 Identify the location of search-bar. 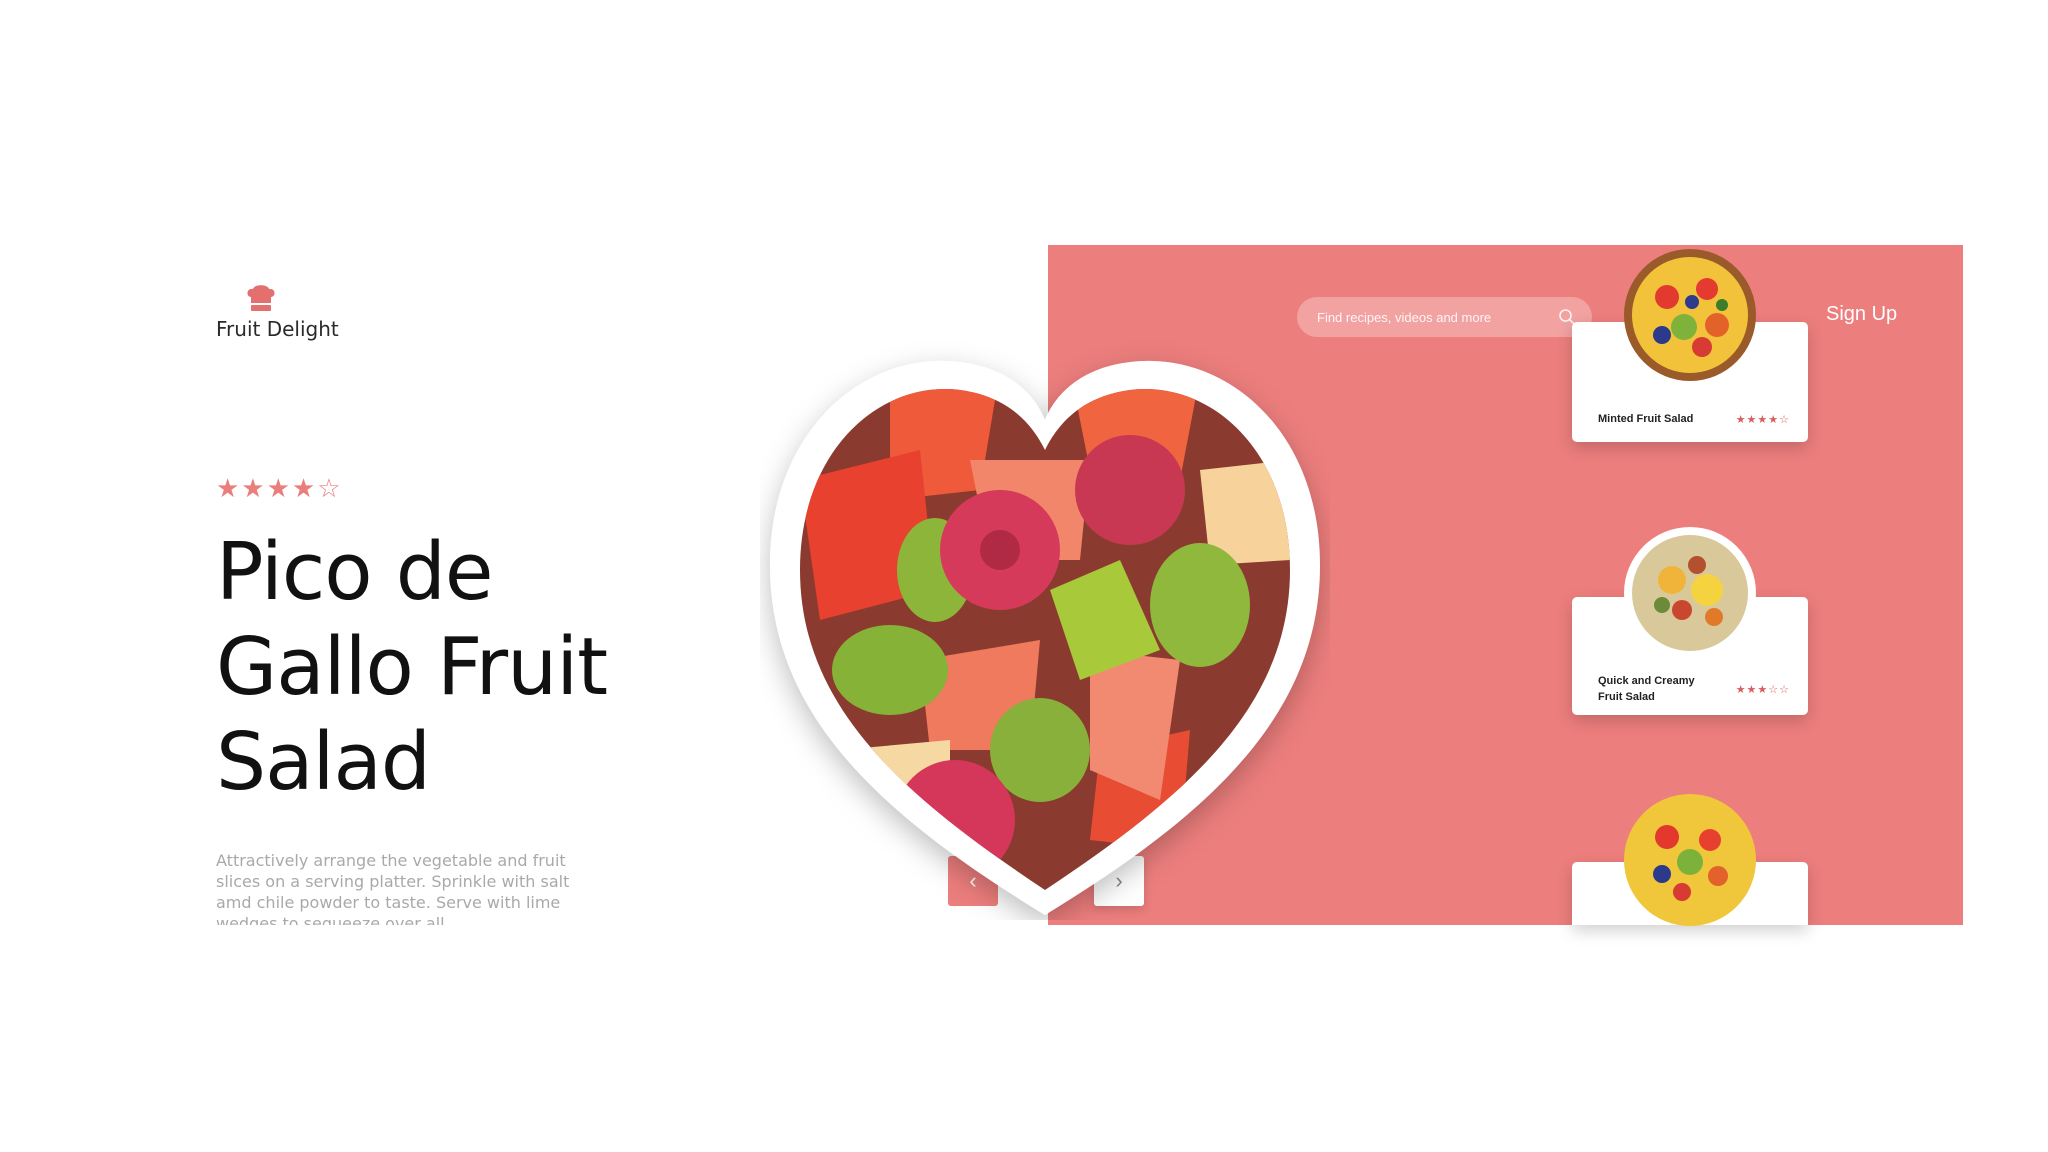
(1444, 317).